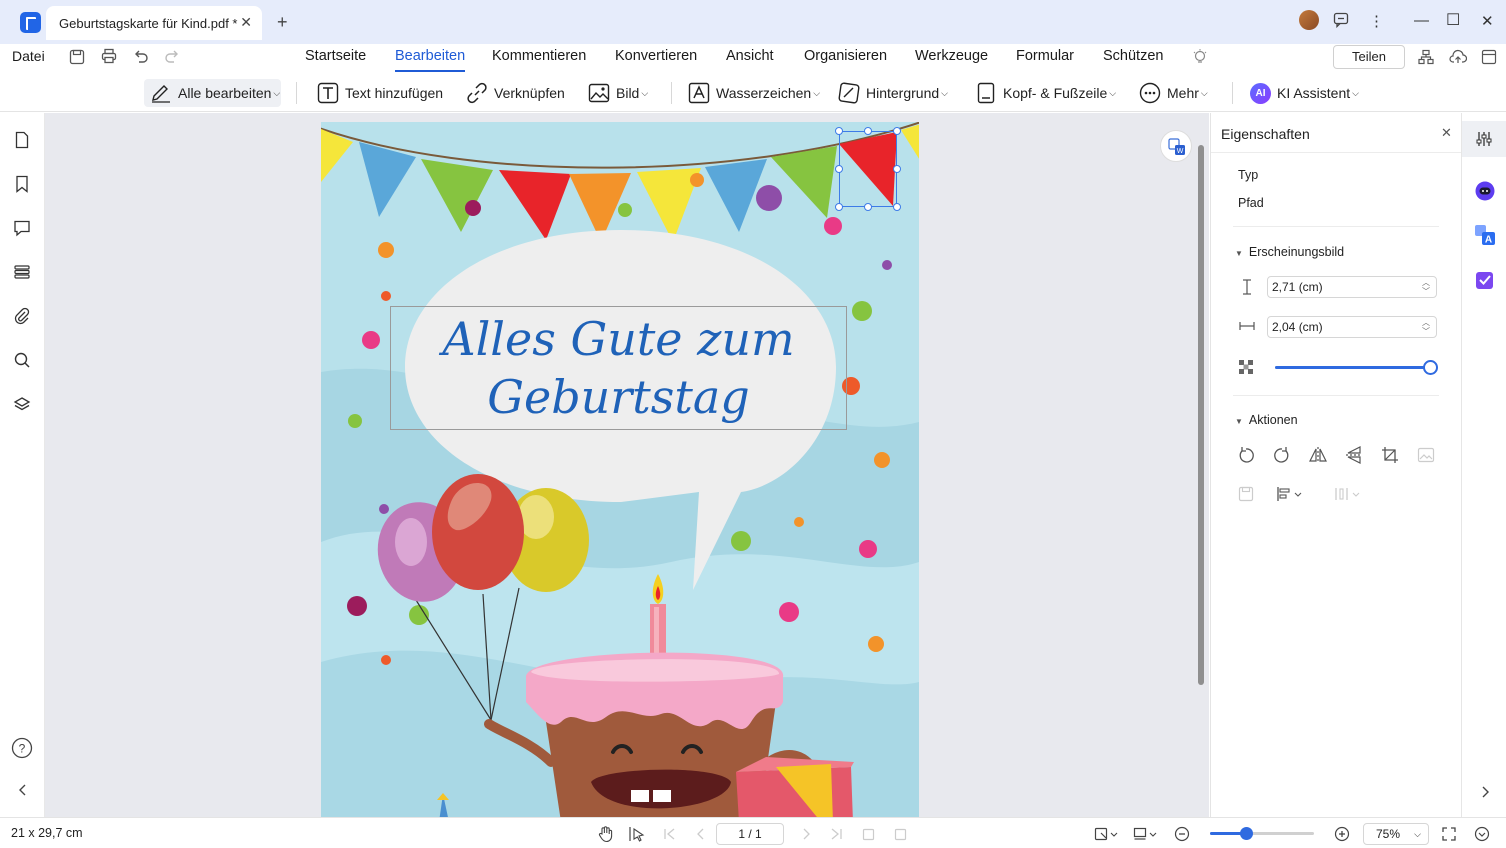 Image resolution: width=1506 pixels, height=848 pixels. I want to click on menu-kommentieren: Kommentieren, so click(539, 56).